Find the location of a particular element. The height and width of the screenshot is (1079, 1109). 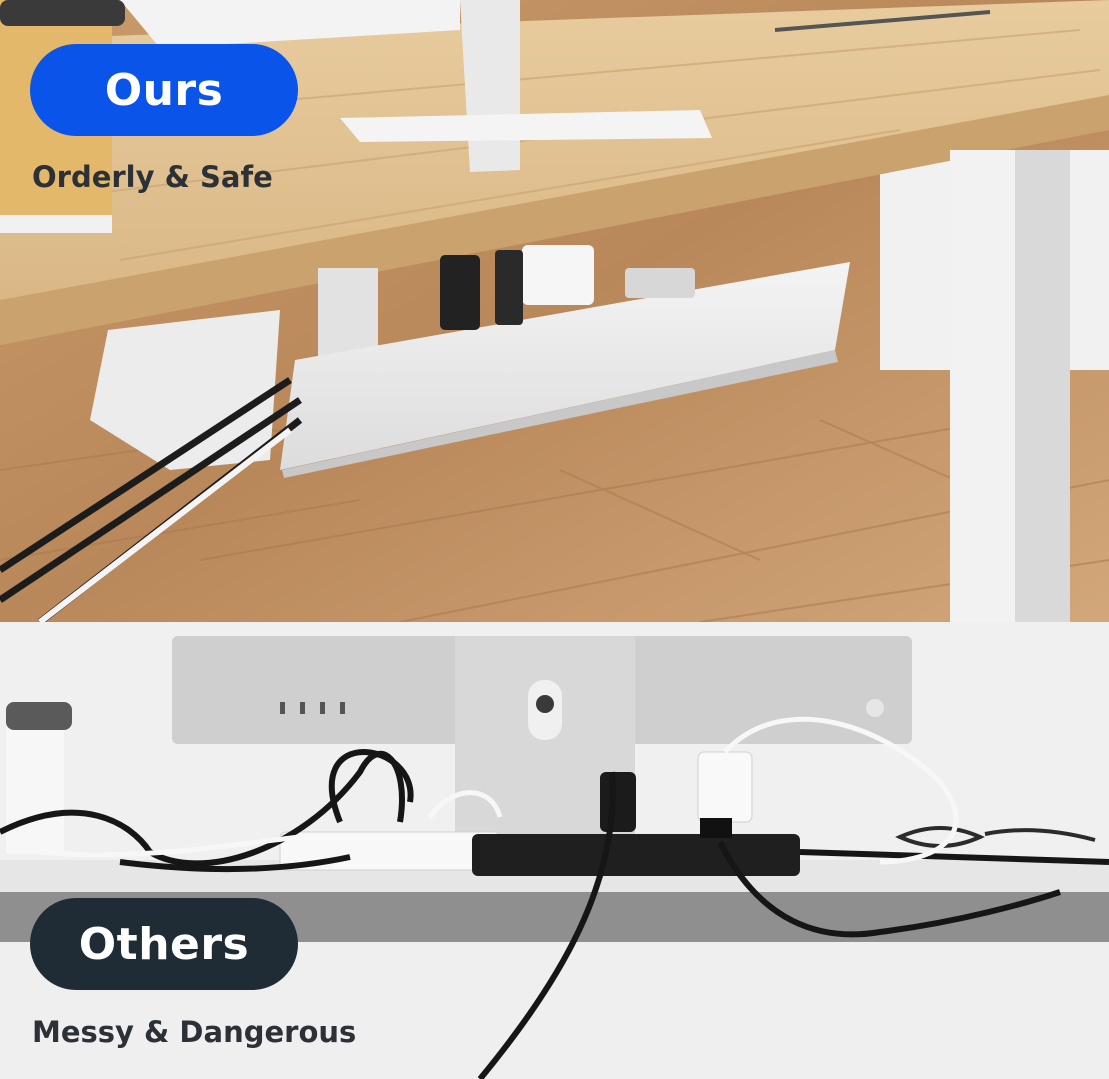

others-badge: Others is located at coordinates (164, 944).